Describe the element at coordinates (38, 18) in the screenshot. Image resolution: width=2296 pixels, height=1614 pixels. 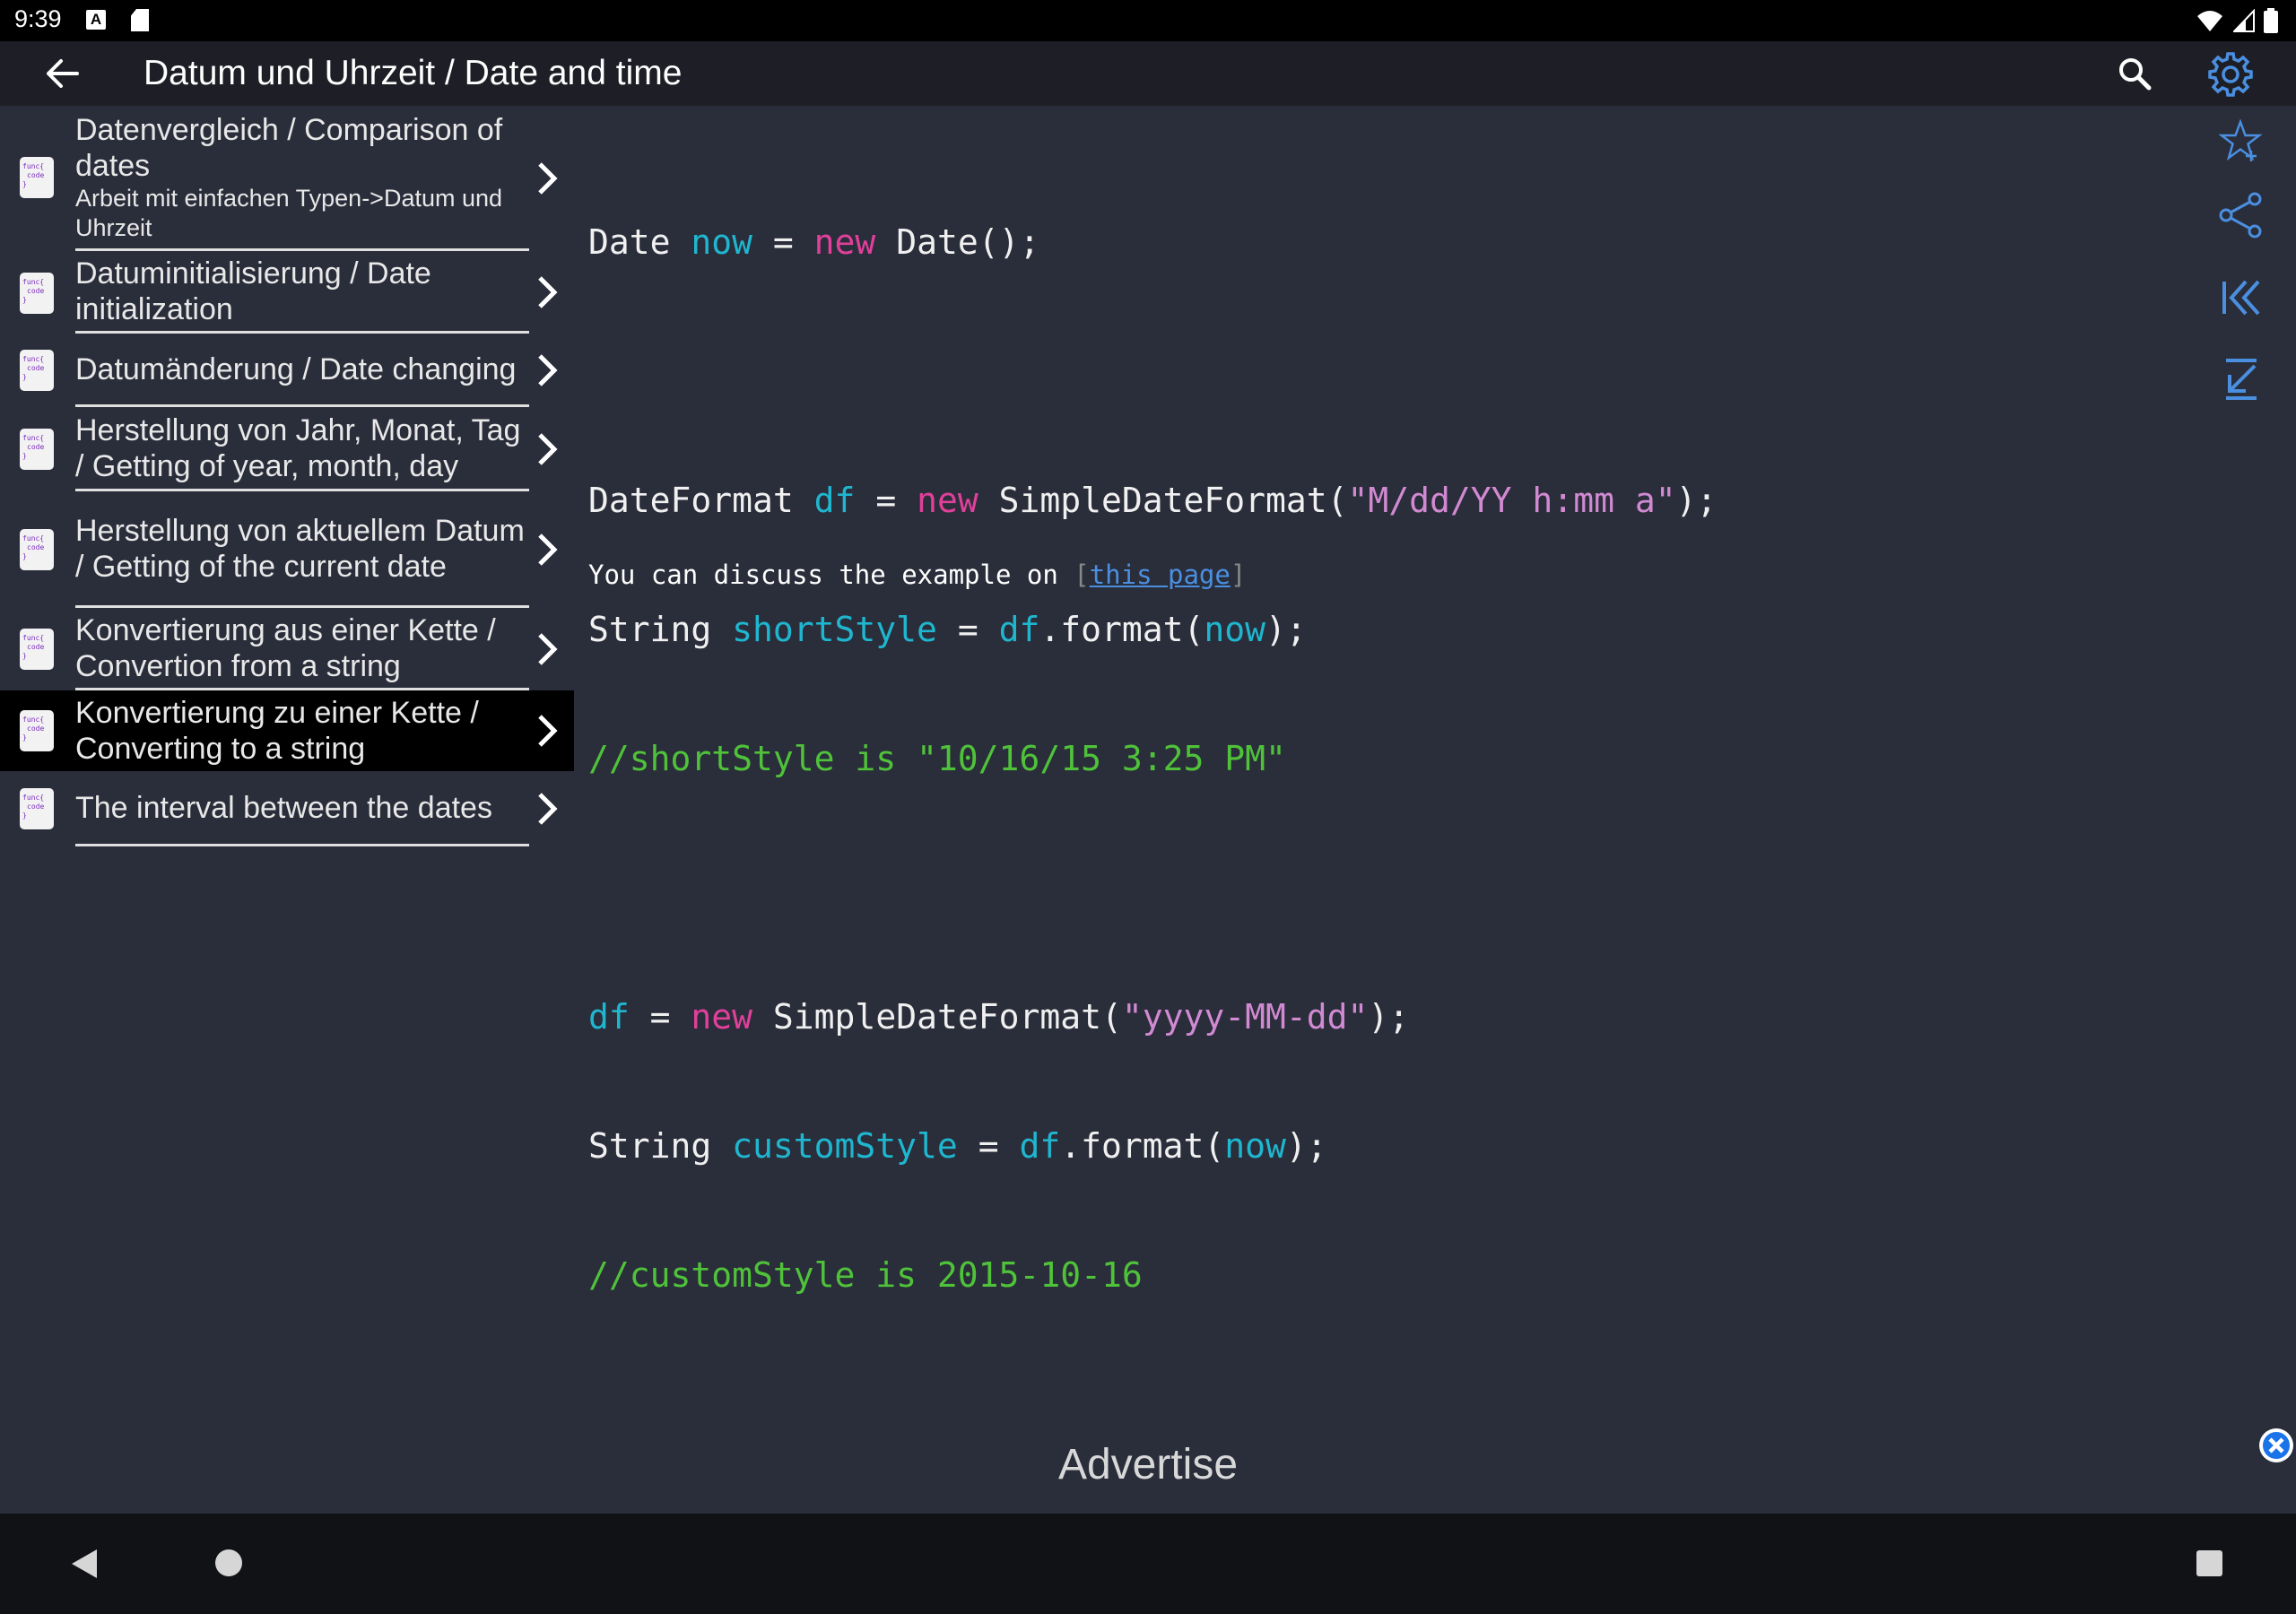
I see `status-time: 9:39` at that location.